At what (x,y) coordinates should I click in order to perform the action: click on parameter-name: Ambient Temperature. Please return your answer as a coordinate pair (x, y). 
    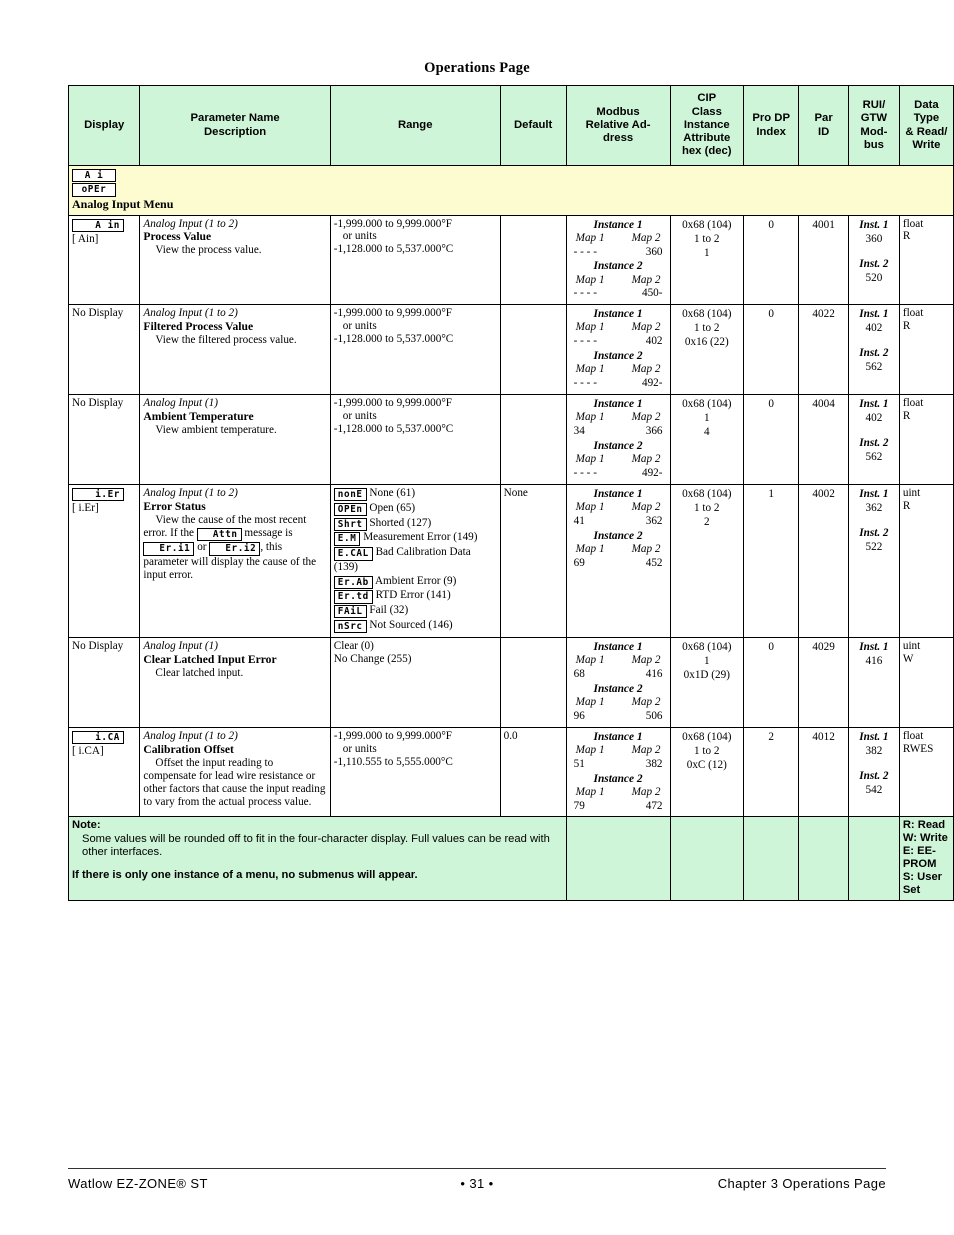
    Looking at the image, I should click on (198, 417).